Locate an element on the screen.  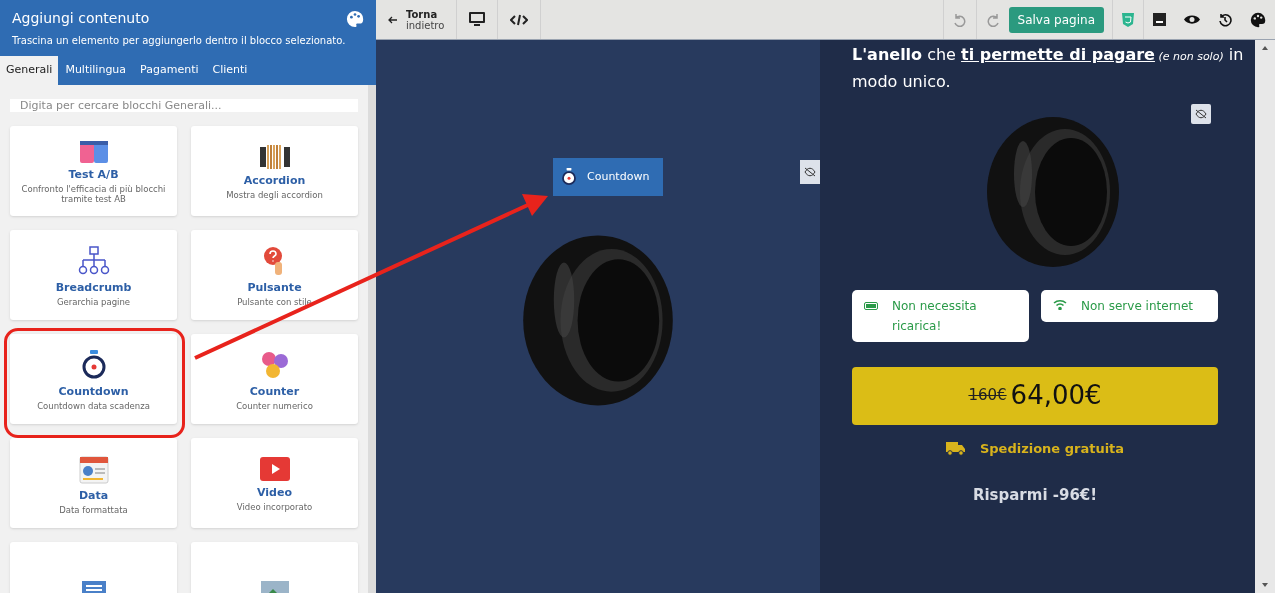
tab: Generali is located at coordinates (29, 70).